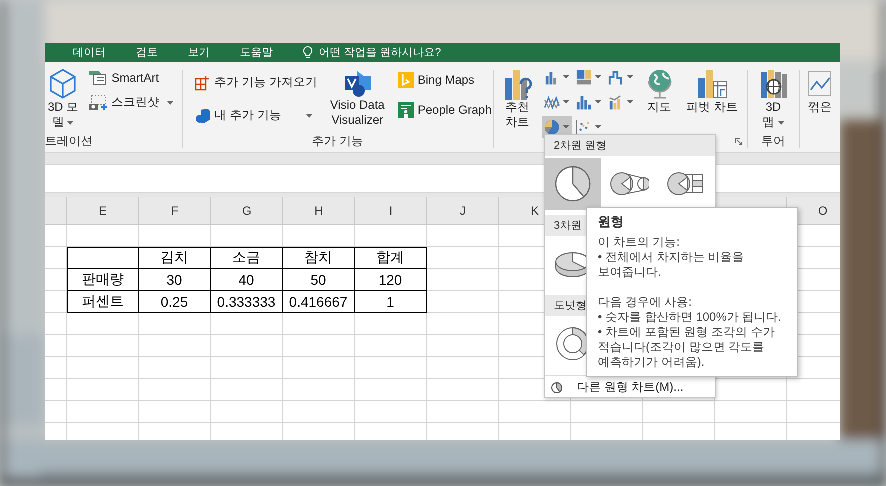 The width and height of the screenshot is (886, 486). Describe the element at coordinates (672, 265) in the screenshot. I see `tooltip-bullet: • 전체에서 차지하는 비율을 보여줍니다.` at that location.